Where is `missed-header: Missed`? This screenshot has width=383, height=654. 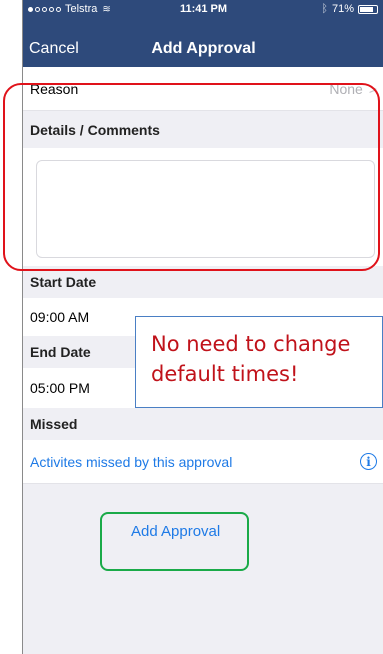
missed-header: Missed is located at coordinates (203, 424).